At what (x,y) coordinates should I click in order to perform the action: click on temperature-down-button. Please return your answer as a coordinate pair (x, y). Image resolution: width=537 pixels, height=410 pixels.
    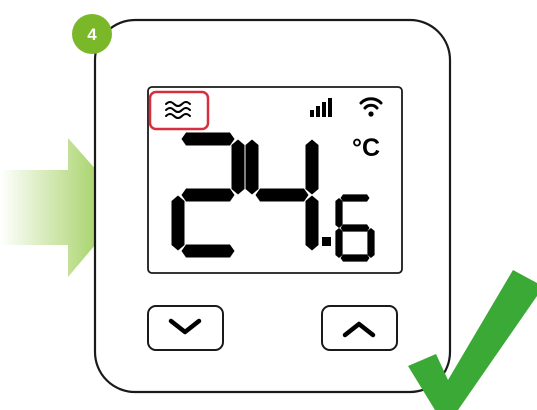
    Looking at the image, I should click on (185, 328).